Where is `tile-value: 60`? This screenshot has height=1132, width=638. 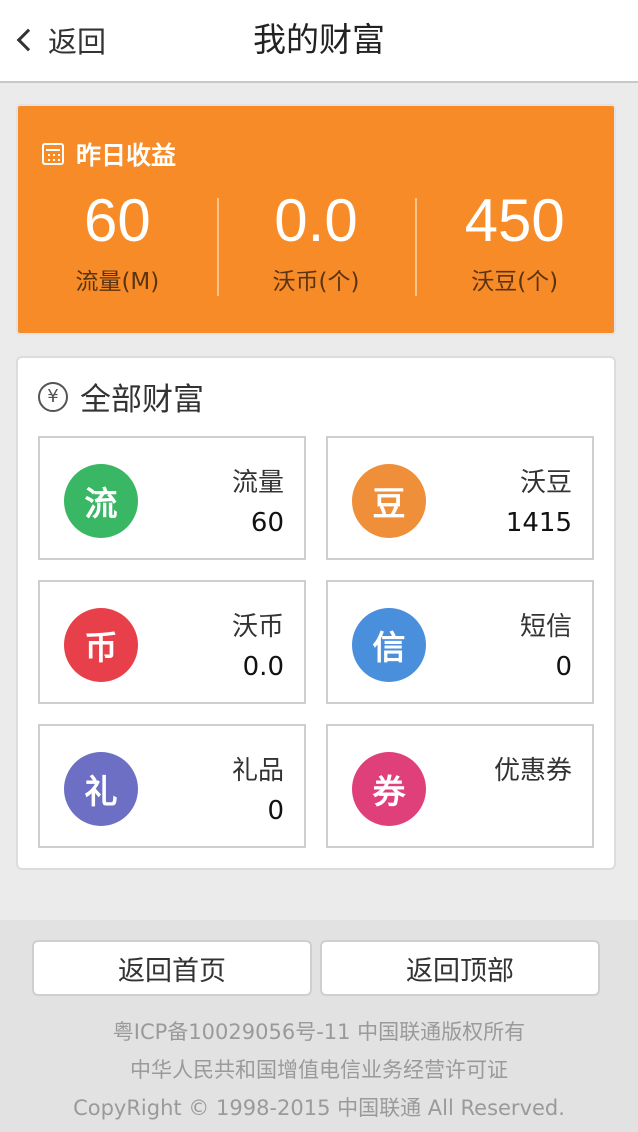 tile-value: 60 is located at coordinates (267, 523).